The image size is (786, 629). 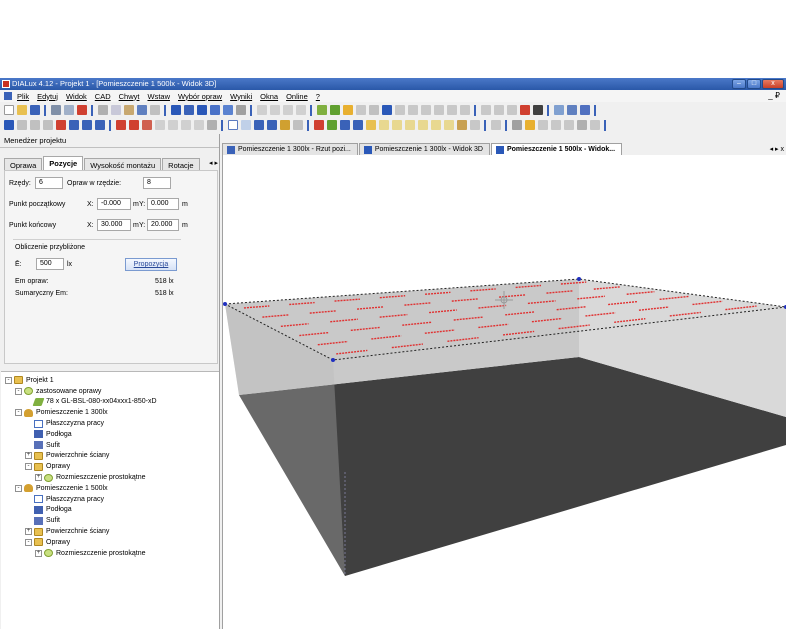 I want to click on mirror-tool-icon, so click(x=47, y=125).